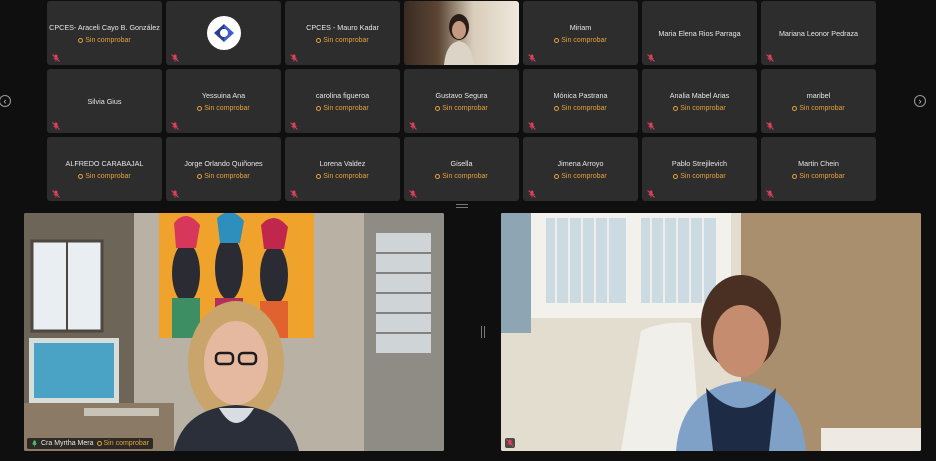 This screenshot has width=936, height=461. What do you see at coordinates (104, 101) in the screenshot?
I see `participant-tile: Silvia Gius` at bounding box center [104, 101].